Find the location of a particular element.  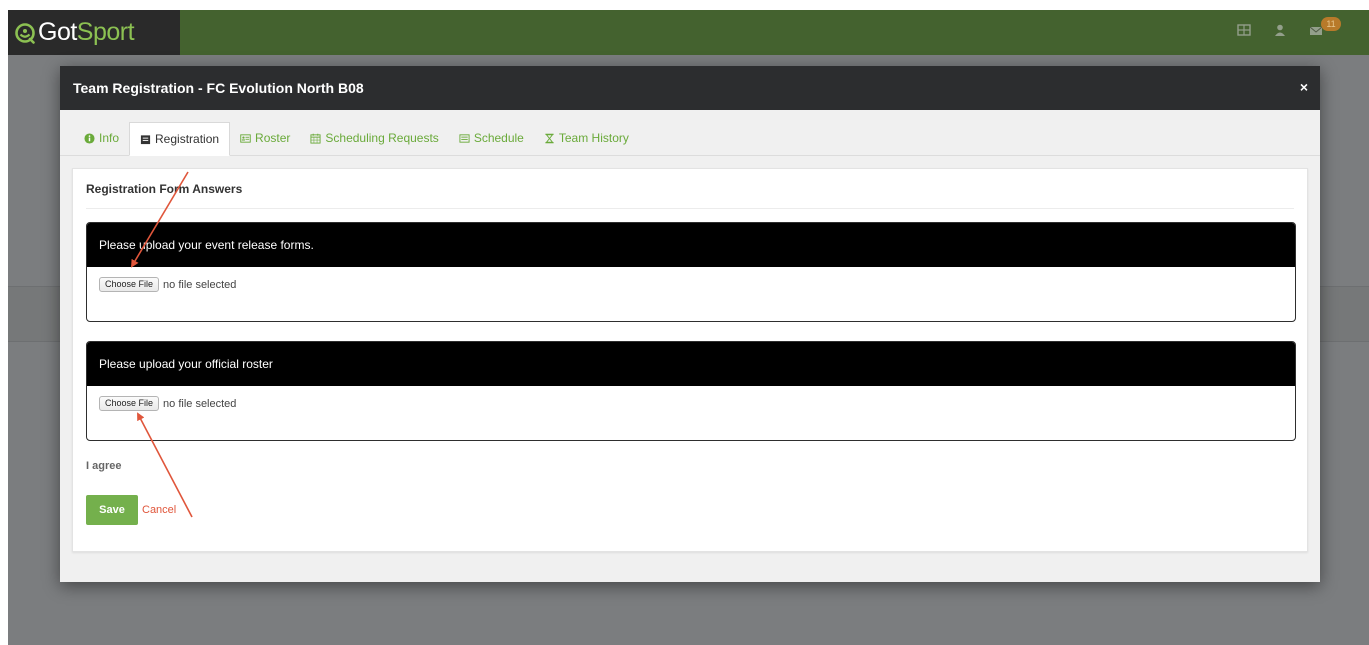

tab-schedule: Schedule is located at coordinates (491, 138).